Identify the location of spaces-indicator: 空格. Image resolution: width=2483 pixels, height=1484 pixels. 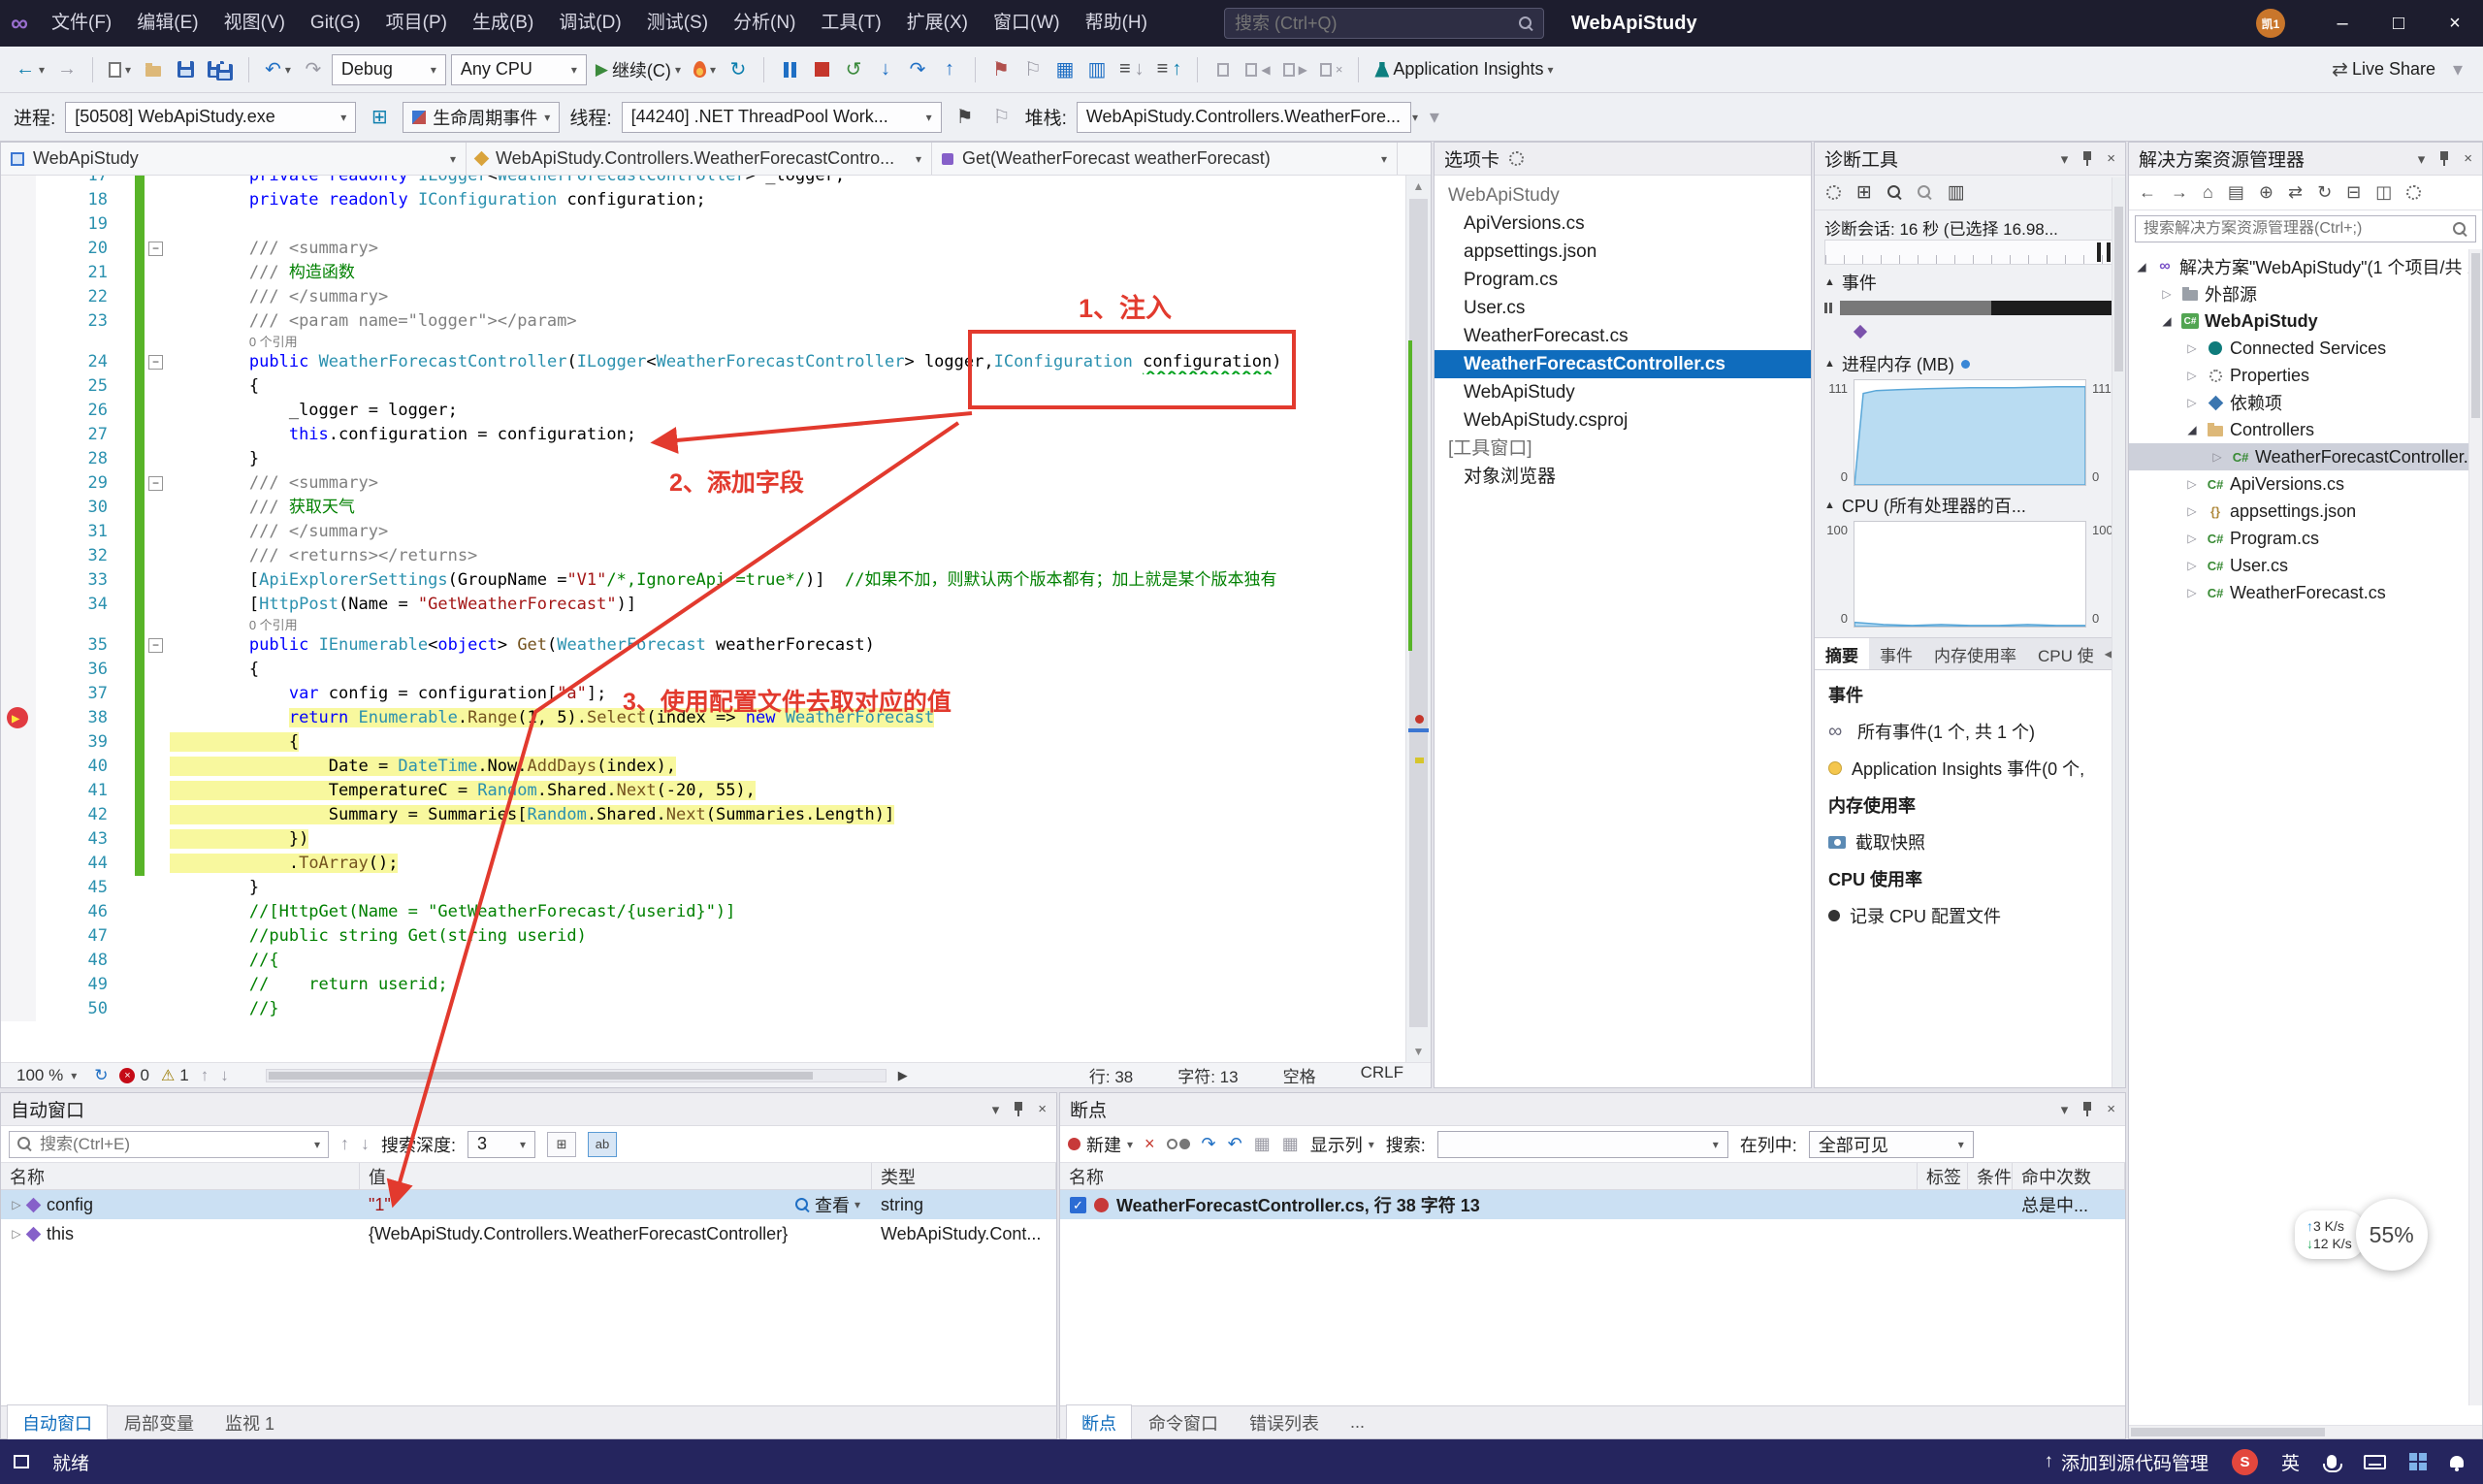
(1300, 1075).